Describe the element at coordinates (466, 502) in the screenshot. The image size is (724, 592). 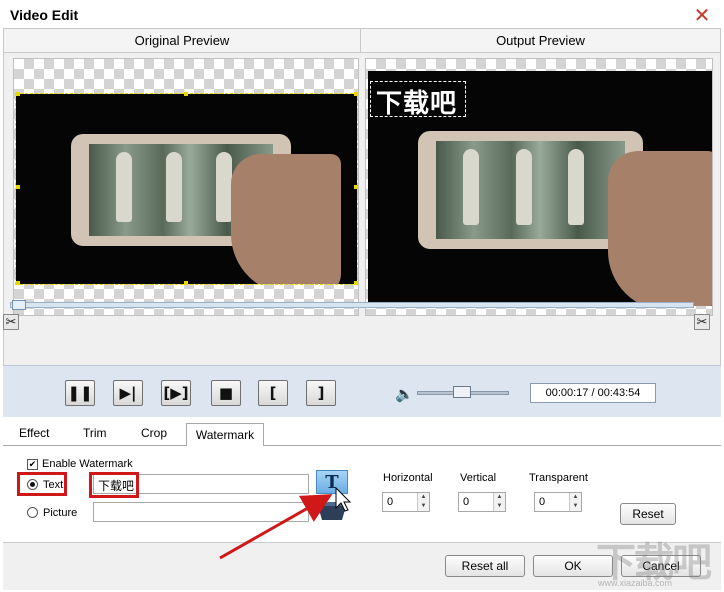
I see `vertical-value: 0` at that location.